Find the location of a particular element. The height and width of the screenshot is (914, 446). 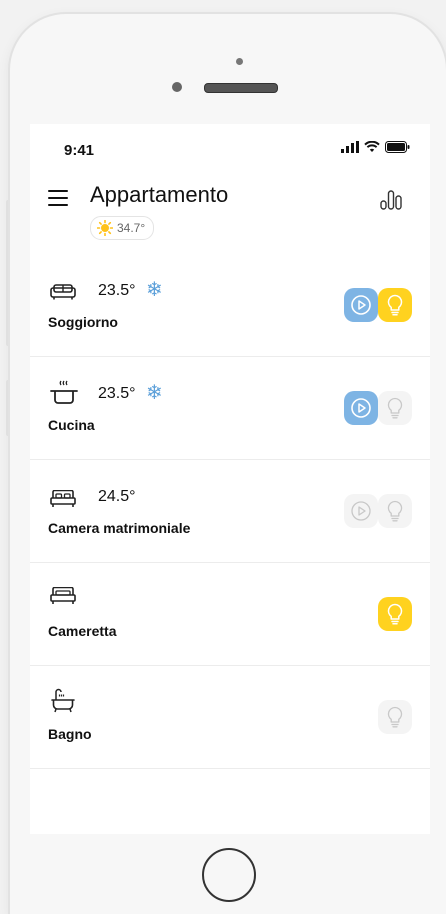

room-row-bagno: Bagno is located at coordinates (230, 717).